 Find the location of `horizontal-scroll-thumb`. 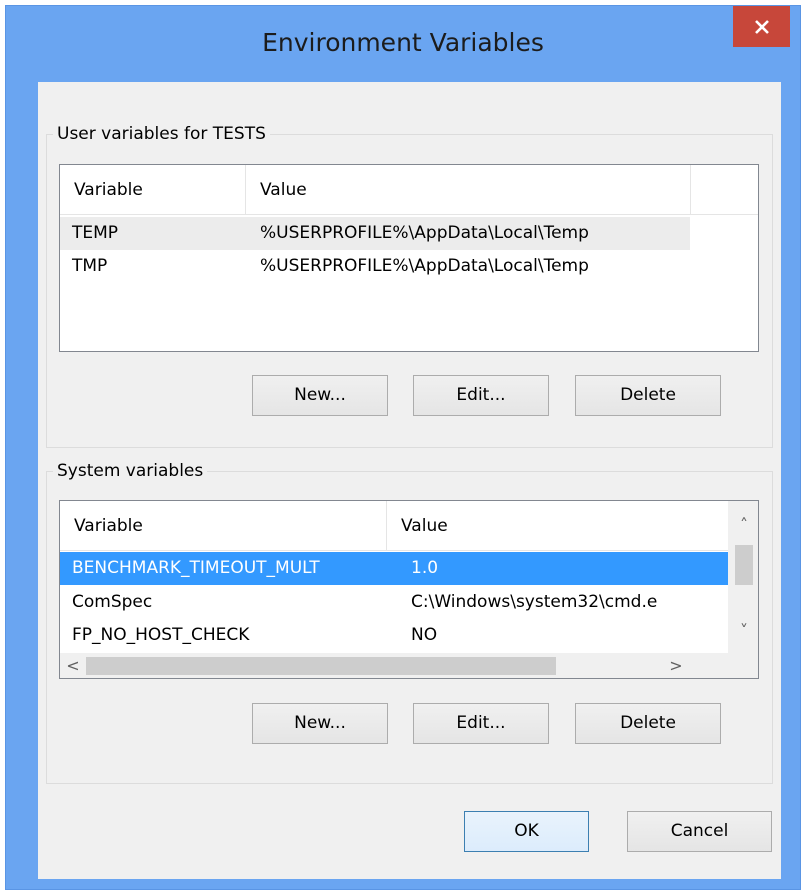

horizontal-scroll-thumb is located at coordinates (321, 666).